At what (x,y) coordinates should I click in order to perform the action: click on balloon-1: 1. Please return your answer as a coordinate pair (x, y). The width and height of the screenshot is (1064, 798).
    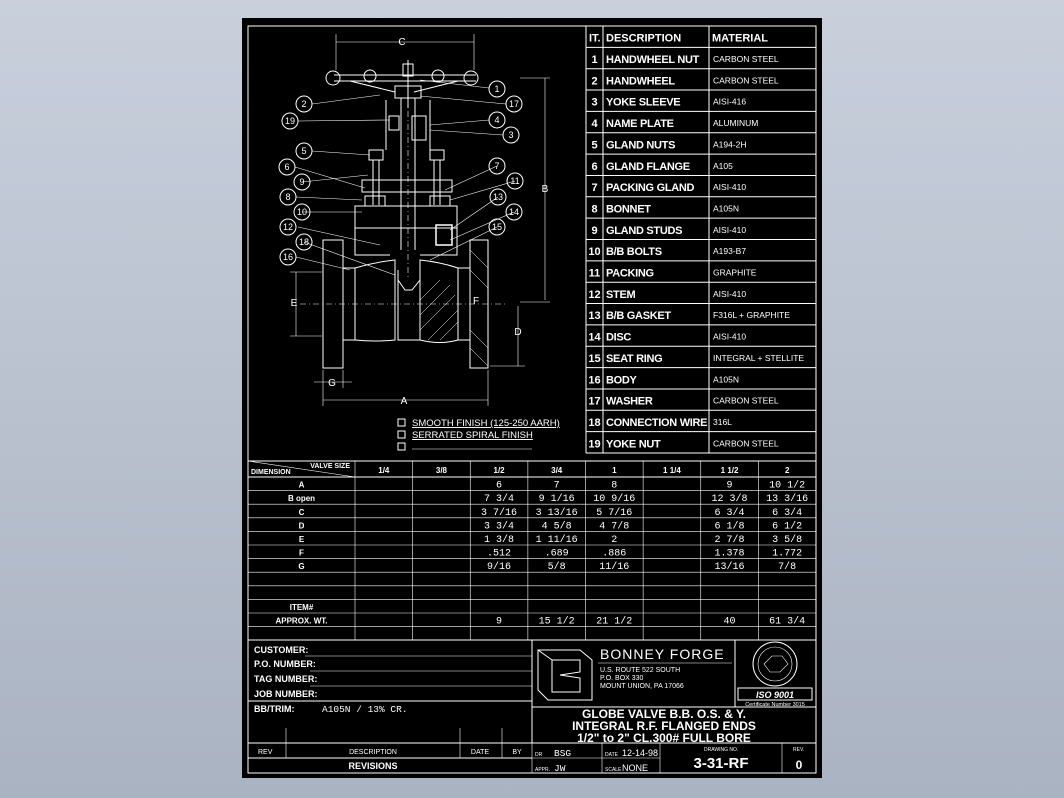
    Looking at the image, I should click on (496, 89).